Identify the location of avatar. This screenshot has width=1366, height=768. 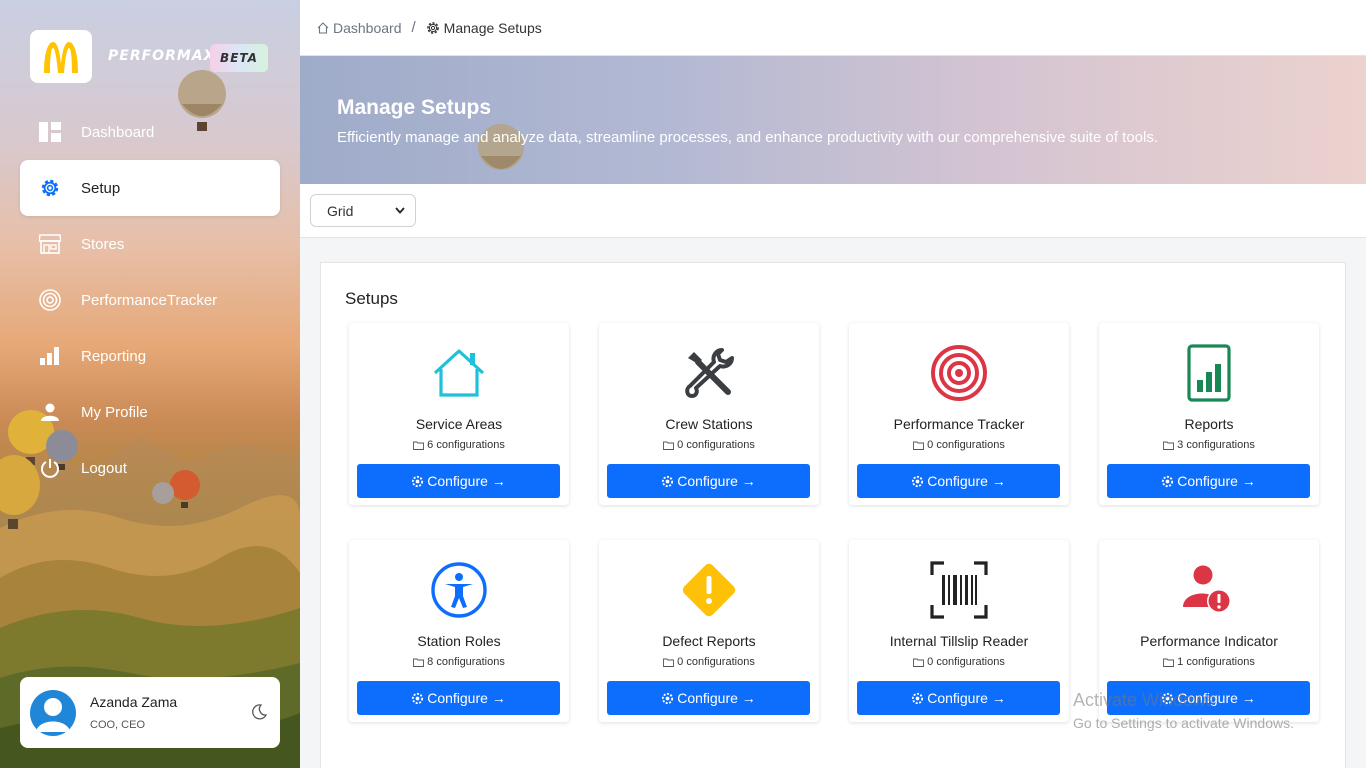
(53, 712).